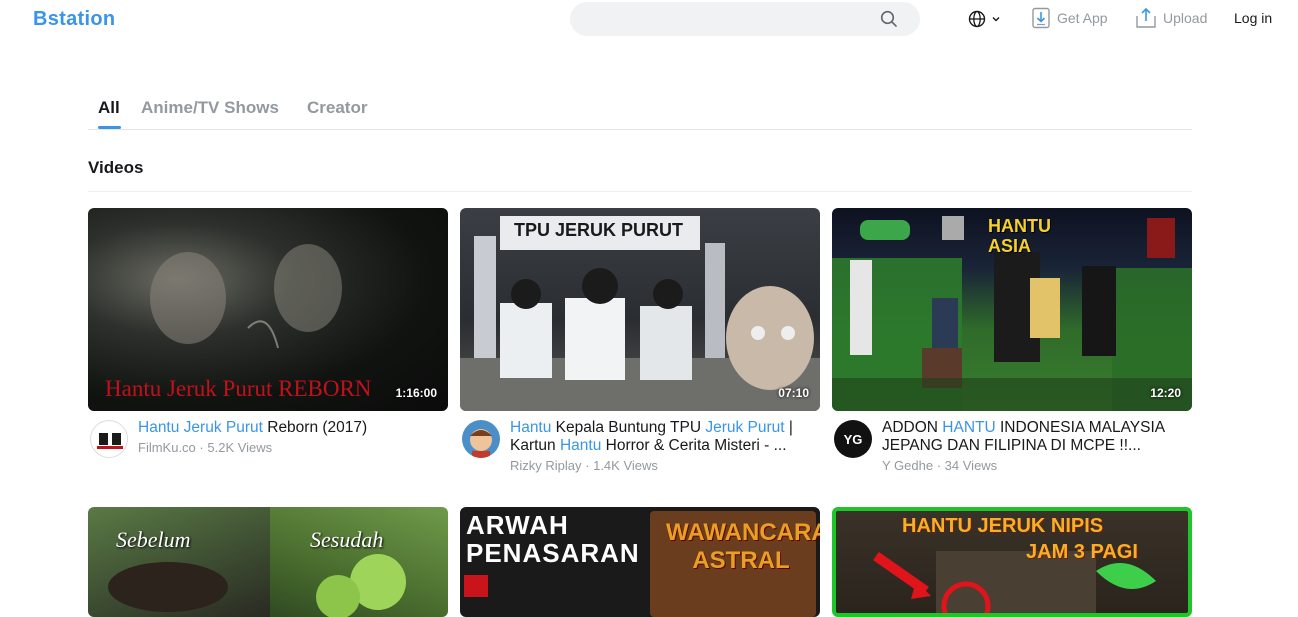 This screenshot has width=1298, height=617. What do you see at coordinates (640, 113) in the screenshot?
I see `search-tabs: All Anime/TV Shows Creator` at bounding box center [640, 113].